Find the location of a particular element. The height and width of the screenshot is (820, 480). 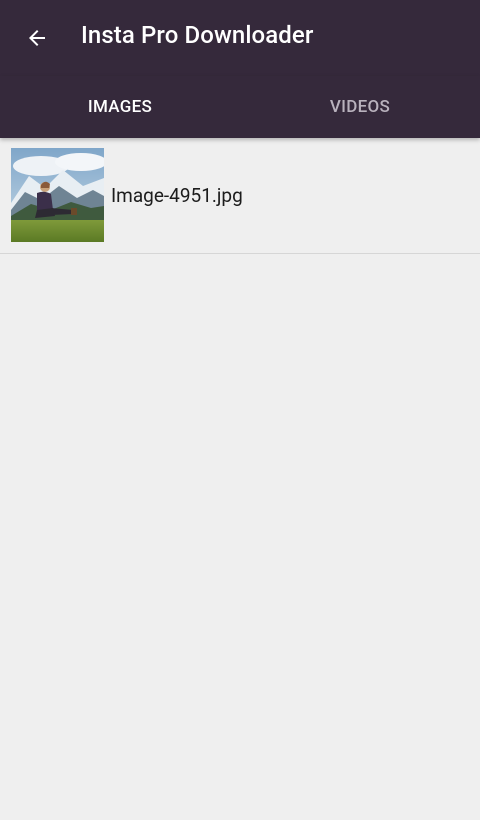

page-title: Insta Pro Downloader is located at coordinates (197, 35).